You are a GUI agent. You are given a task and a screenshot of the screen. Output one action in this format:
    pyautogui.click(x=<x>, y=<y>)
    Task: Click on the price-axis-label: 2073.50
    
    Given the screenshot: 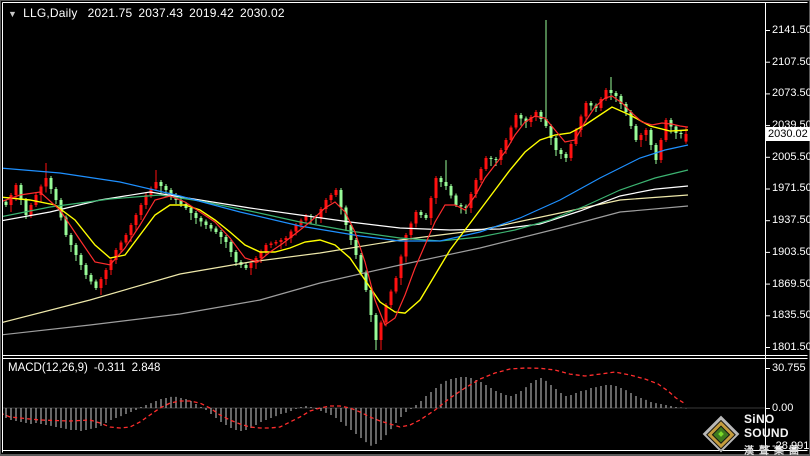 What is the action you would take?
    pyautogui.click(x=791, y=93)
    